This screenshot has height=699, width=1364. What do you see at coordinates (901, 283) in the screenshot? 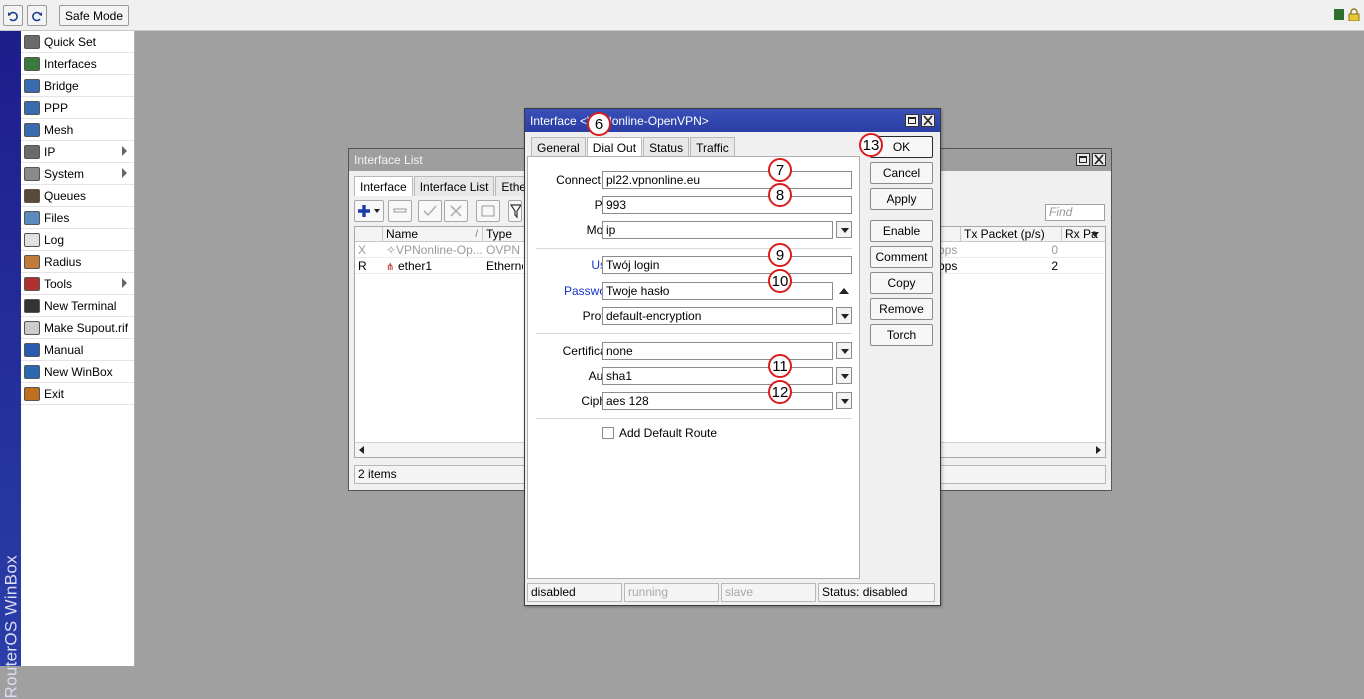
I see `copy-button: Copy` at bounding box center [901, 283].